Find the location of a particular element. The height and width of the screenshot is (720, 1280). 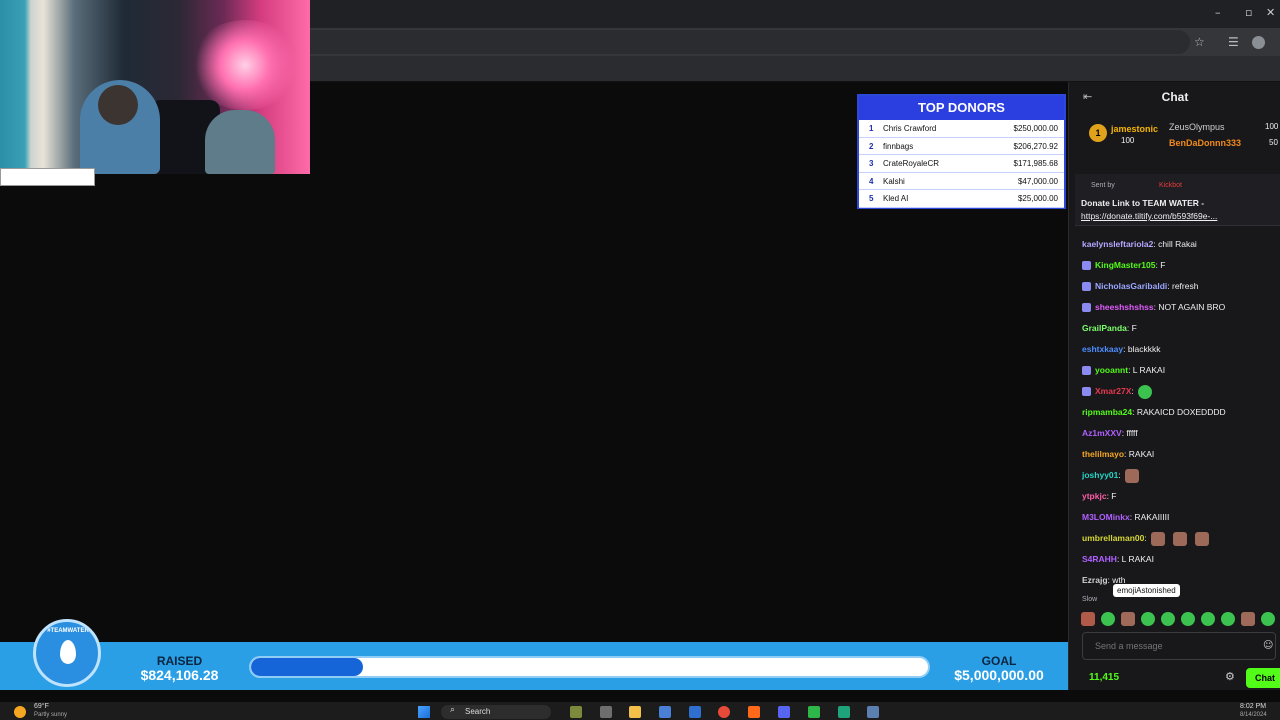

chat-username: S4RAHH is located at coordinates (1099, 559).